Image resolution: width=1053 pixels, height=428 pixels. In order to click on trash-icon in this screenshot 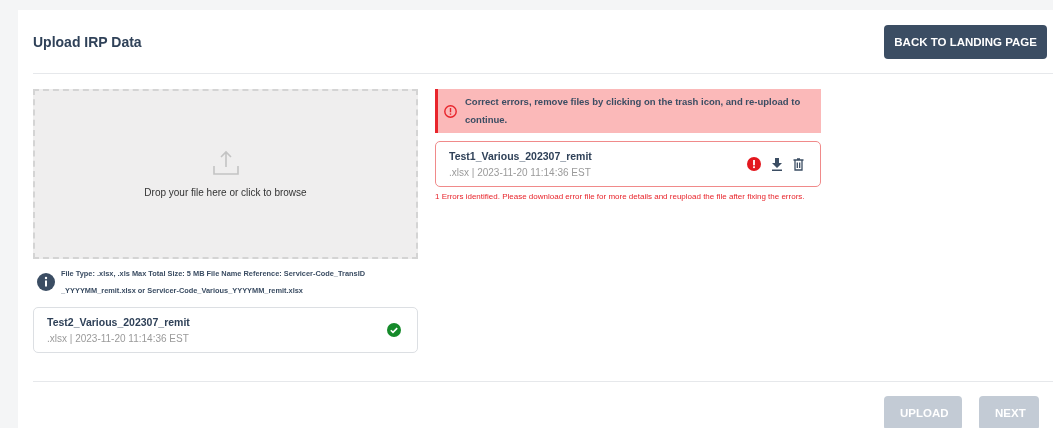, I will do `click(798, 164)`.